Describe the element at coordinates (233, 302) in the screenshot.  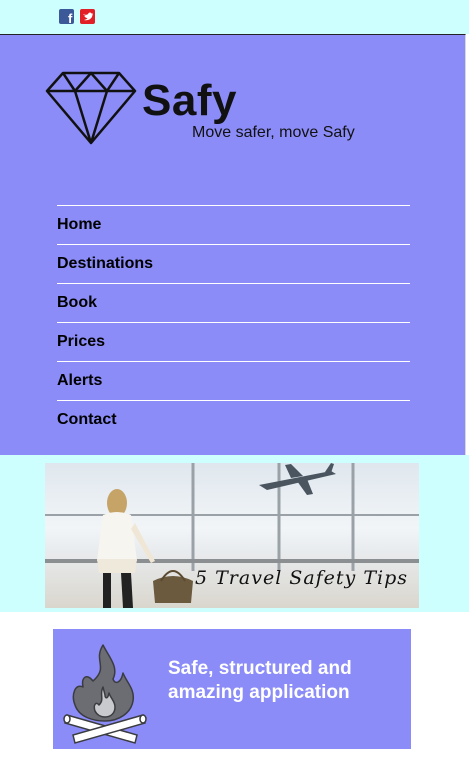
I see `nav-item-book: Book` at that location.